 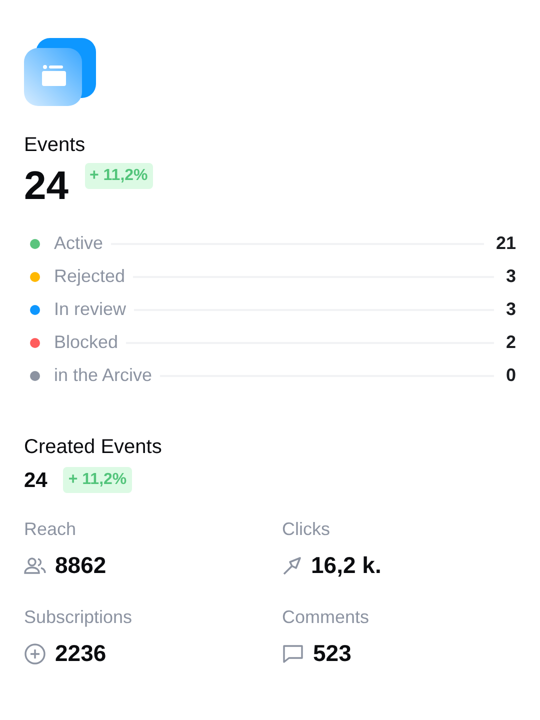 What do you see at coordinates (36, 481) in the screenshot?
I see `created-total: 24` at bounding box center [36, 481].